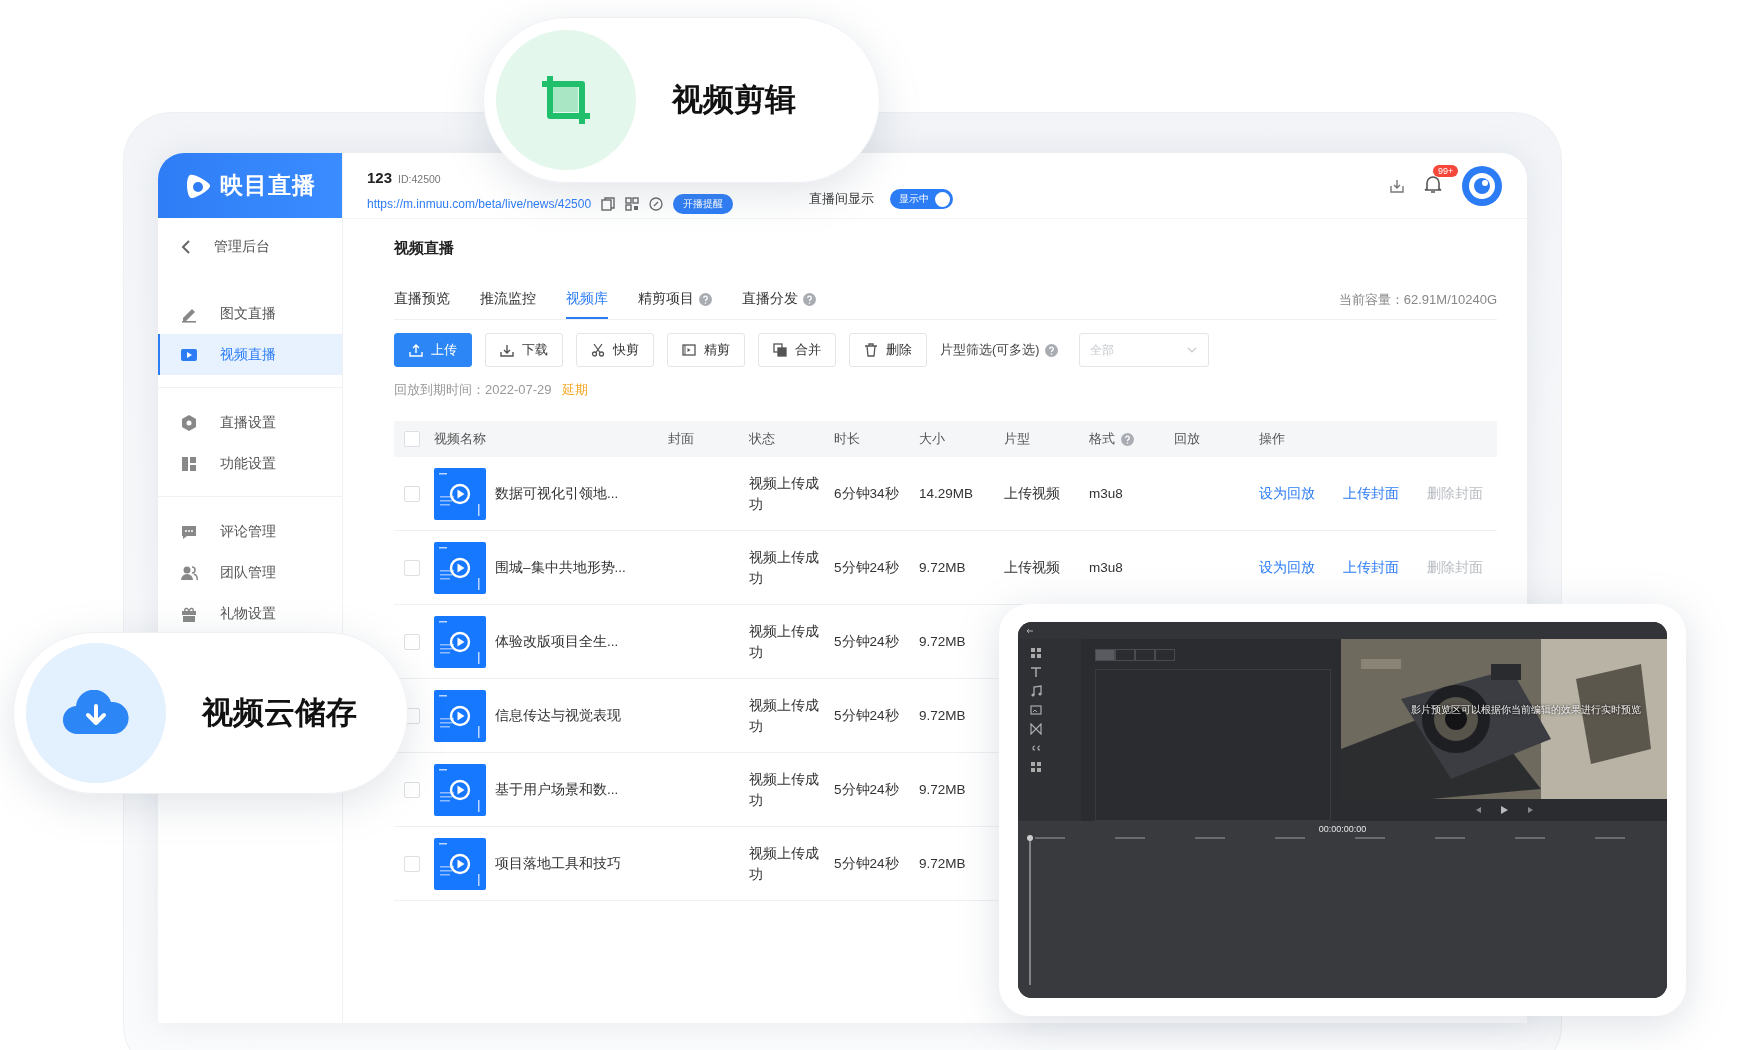 The image size is (1754, 1050). Describe the element at coordinates (268, 185) in the screenshot. I see `logo-text: 映目直播` at that location.